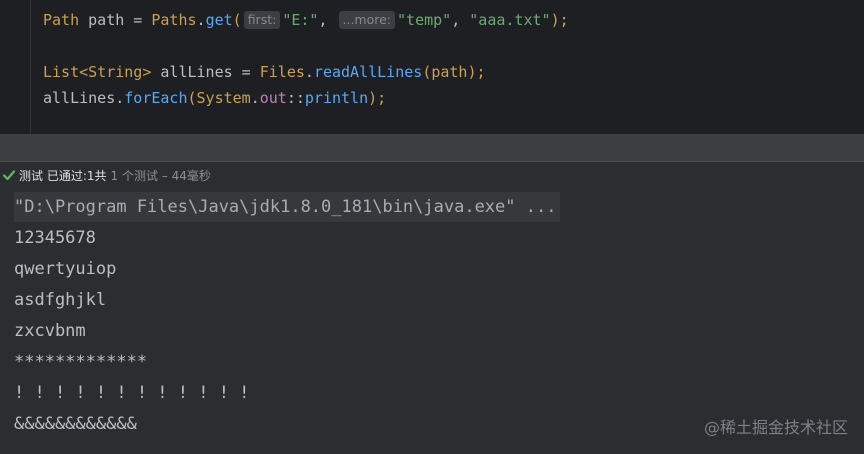 The width and height of the screenshot is (864, 454). What do you see at coordinates (50, 331) in the screenshot?
I see `console-line: zxcvbnm` at bounding box center [50, 331].